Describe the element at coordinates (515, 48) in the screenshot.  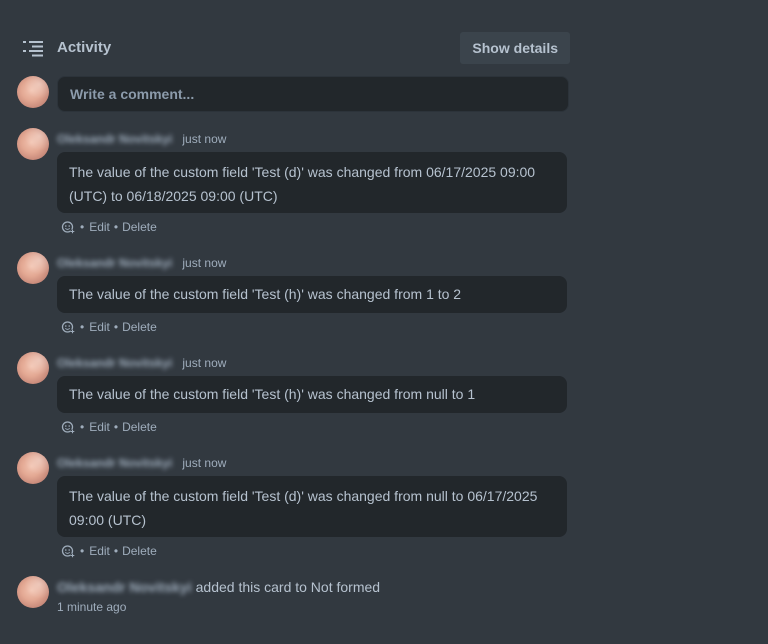
I see `show-details-button: Show details` at that location.